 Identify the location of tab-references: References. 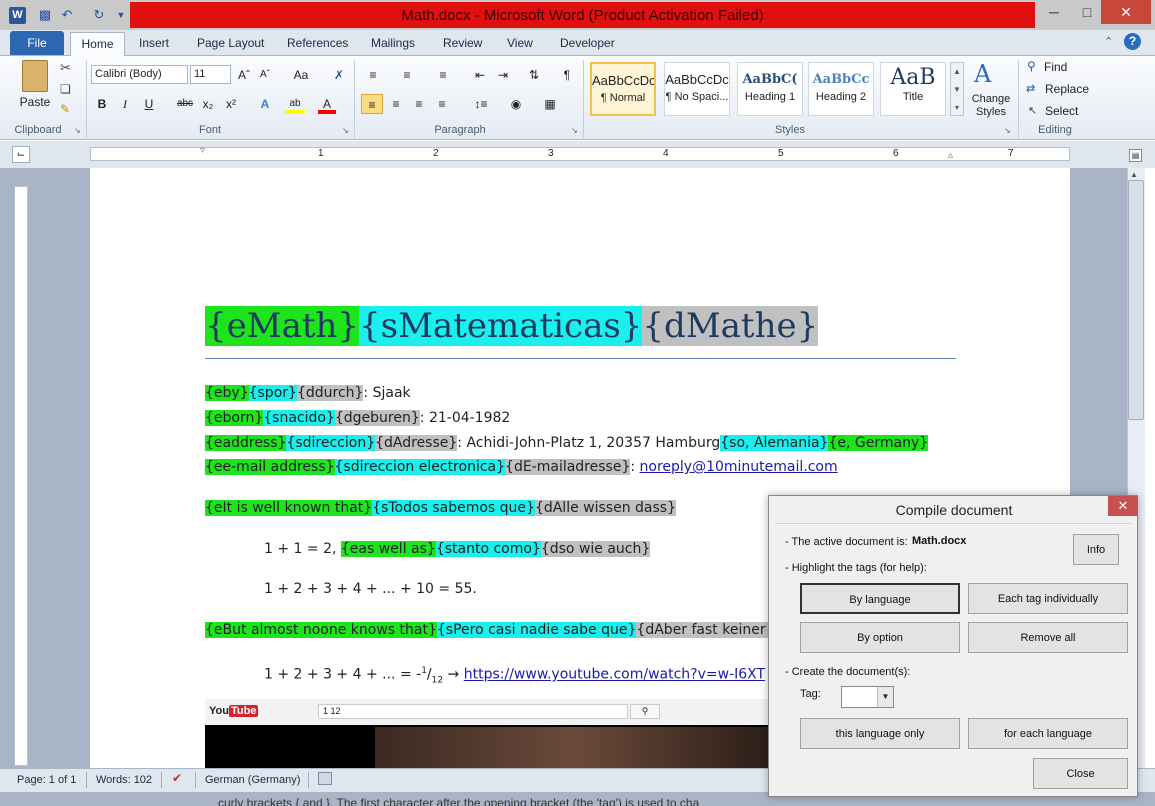
(317, 44).